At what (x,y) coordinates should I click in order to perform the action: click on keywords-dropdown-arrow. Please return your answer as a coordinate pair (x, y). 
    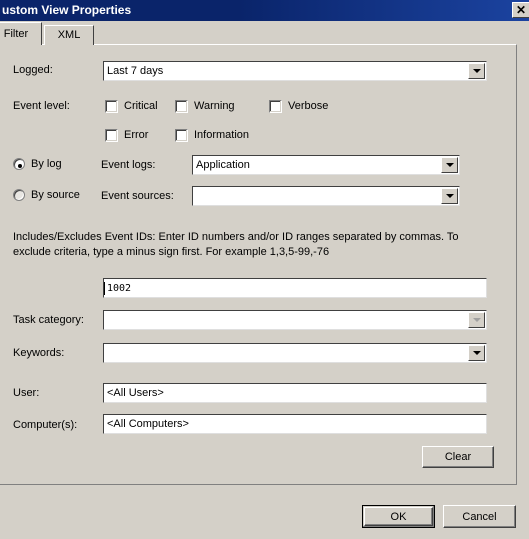
    Looking at the image, I should click on (476, 353).